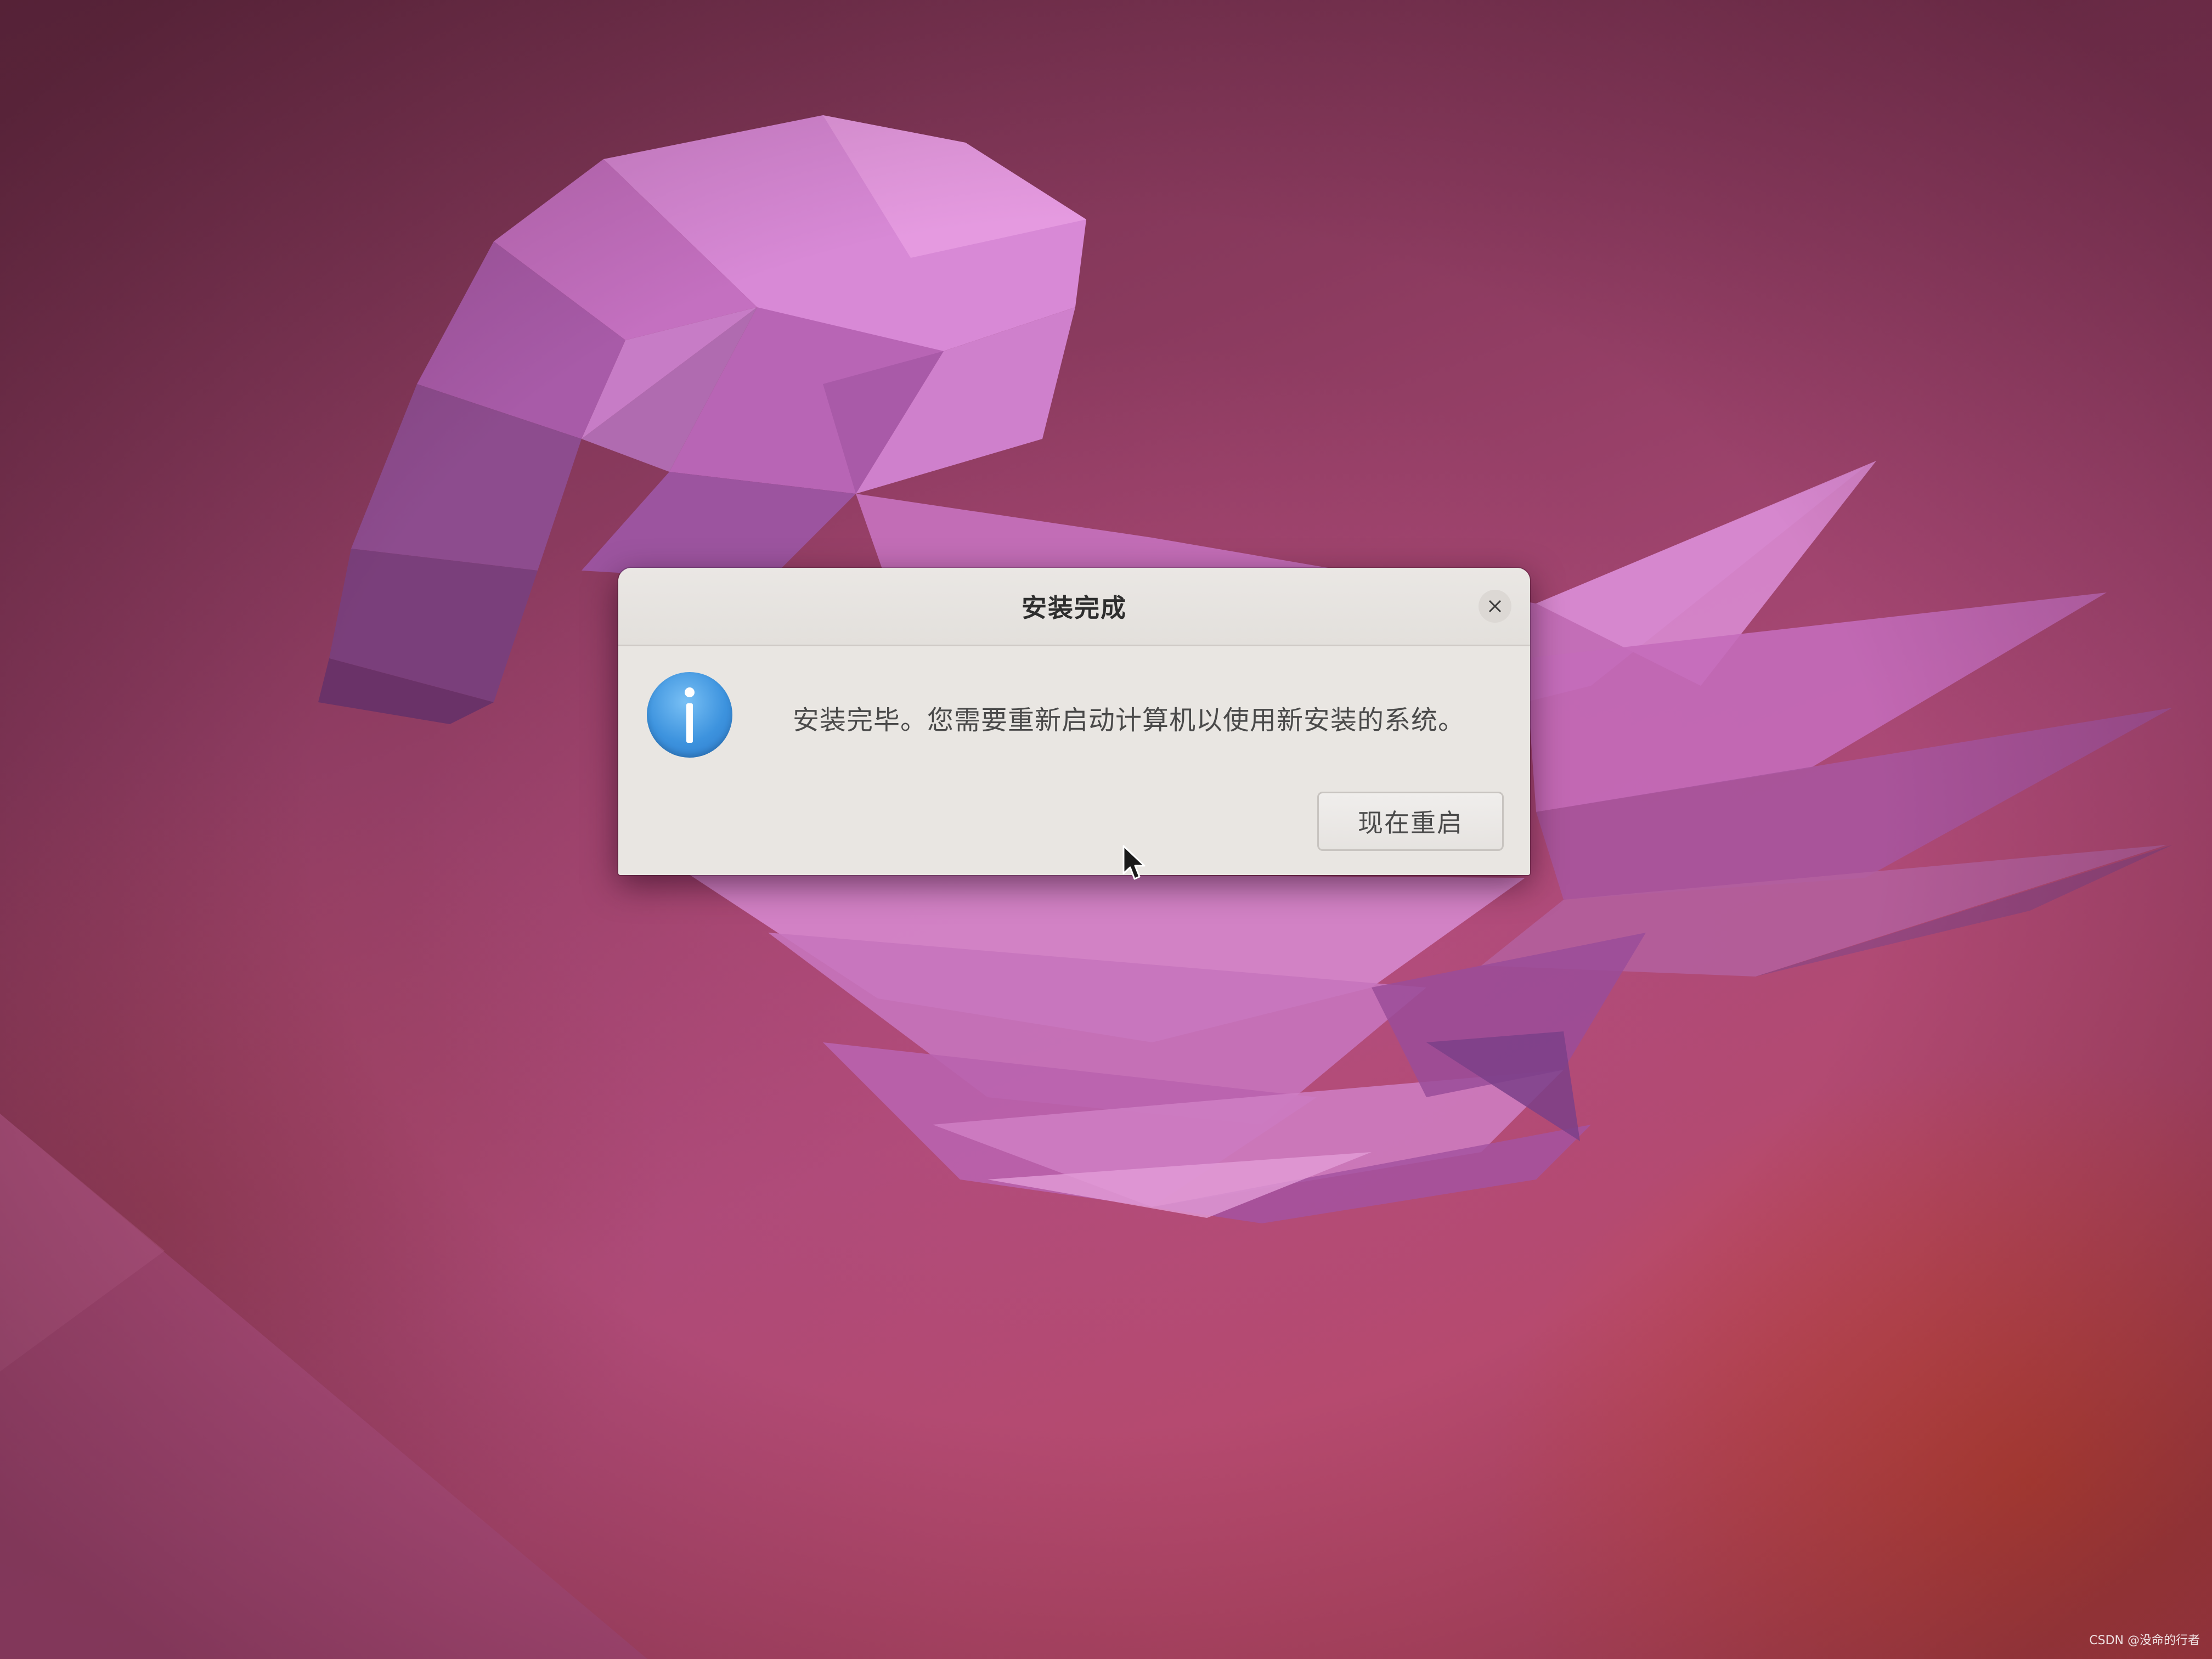 Image resolution: width=2212 pixels, height=1659 pixels. I want to click on close-icon, so click(1495, 606).